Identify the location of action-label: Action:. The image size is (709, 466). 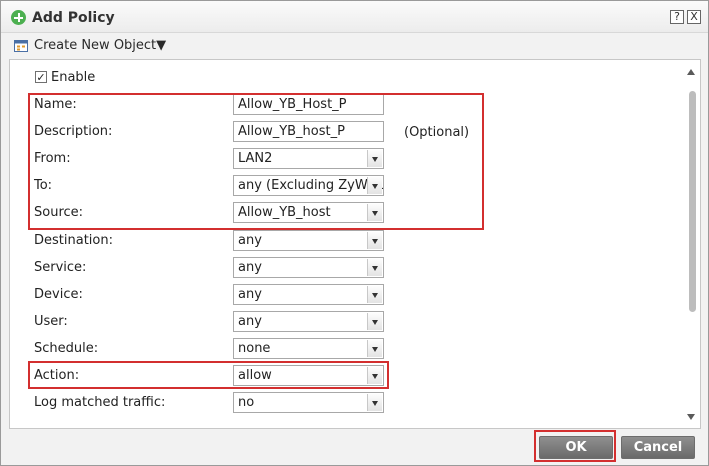
(57, 375).